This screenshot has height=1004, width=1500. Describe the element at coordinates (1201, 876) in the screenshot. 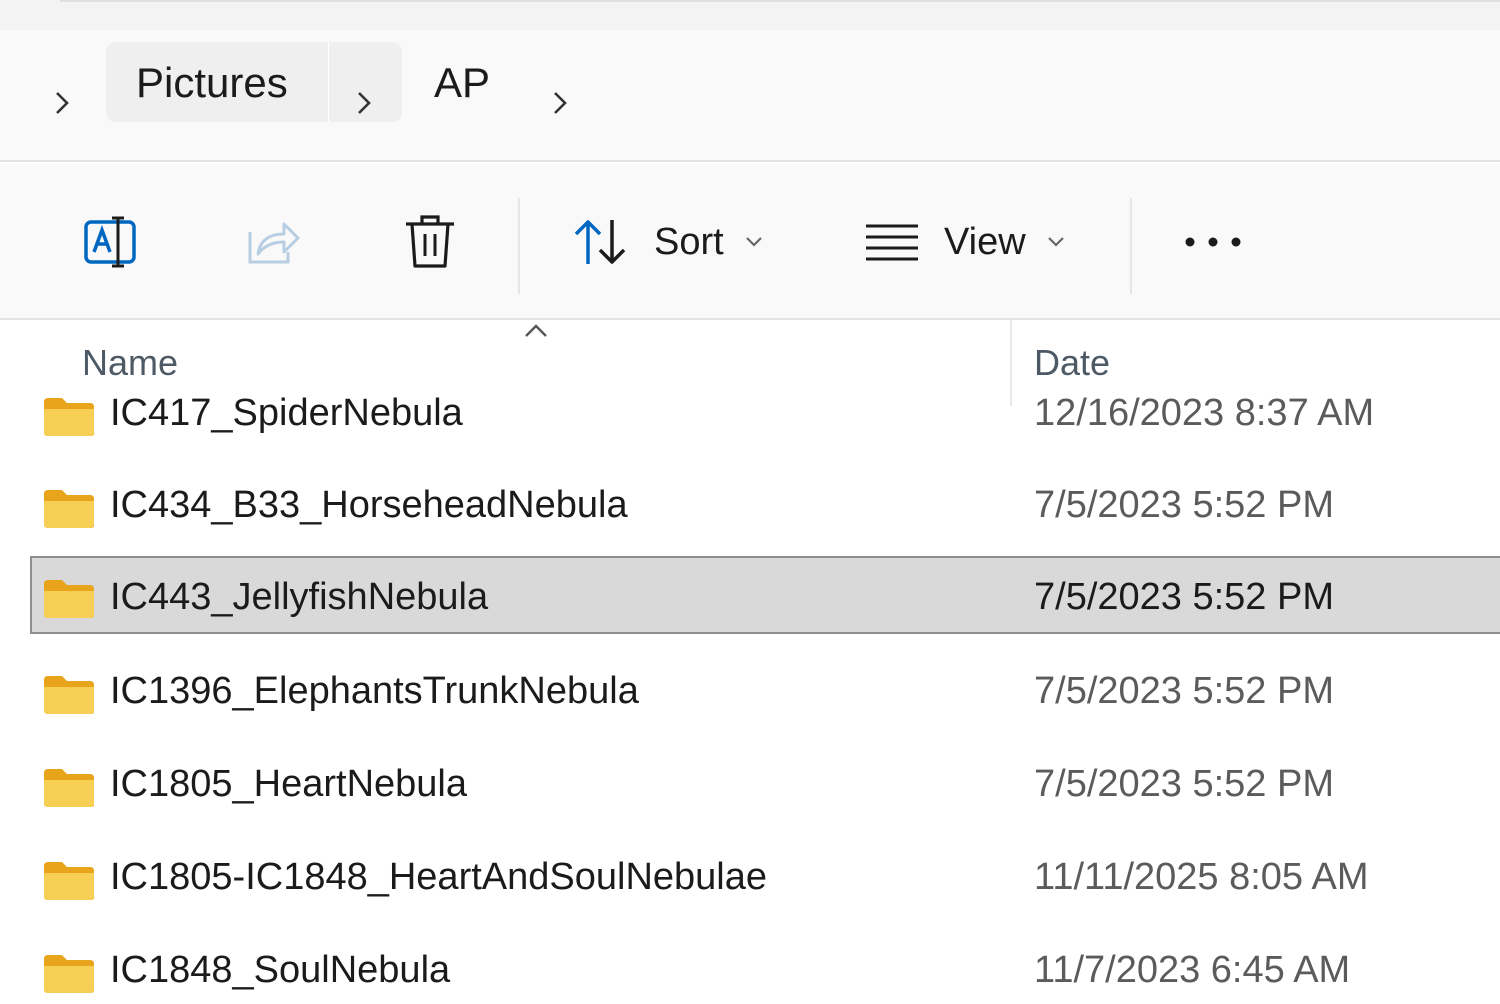

I see `file-date: 11/11/2025 8:05 AM` at that location.